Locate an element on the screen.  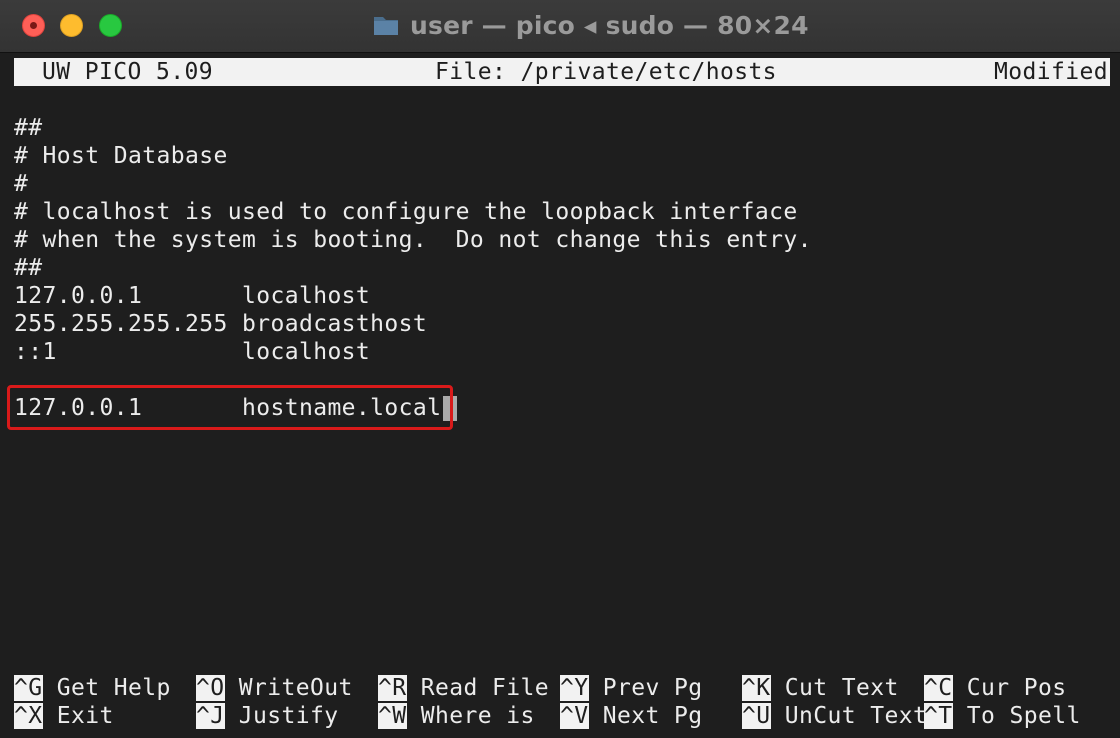
shortcut-cur-pos: ^C Cur Pos is located at coordinates (995, 688).